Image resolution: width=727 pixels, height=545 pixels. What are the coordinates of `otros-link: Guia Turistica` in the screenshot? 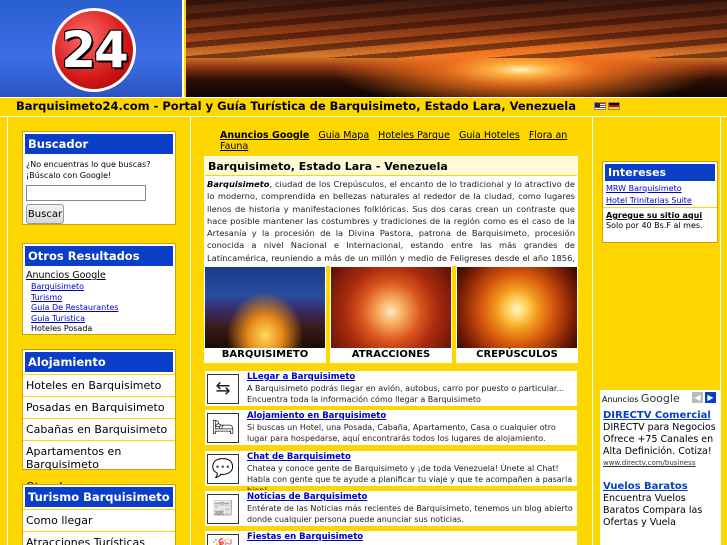 It's located at (99, 319).